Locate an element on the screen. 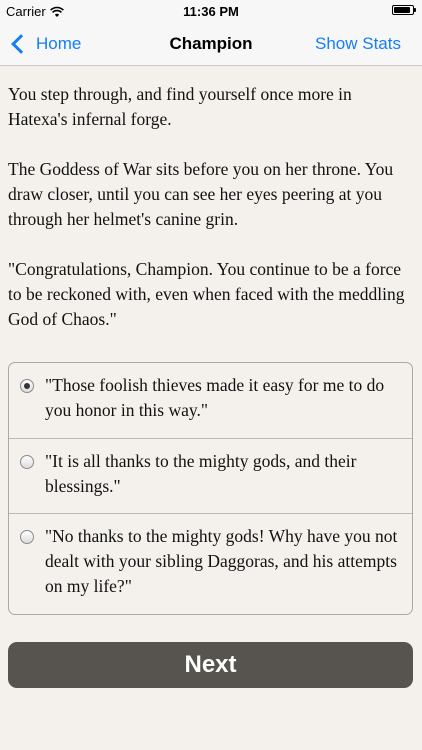  status-bar: Carrier 11:36 PM is located at coordinates (211, 11).